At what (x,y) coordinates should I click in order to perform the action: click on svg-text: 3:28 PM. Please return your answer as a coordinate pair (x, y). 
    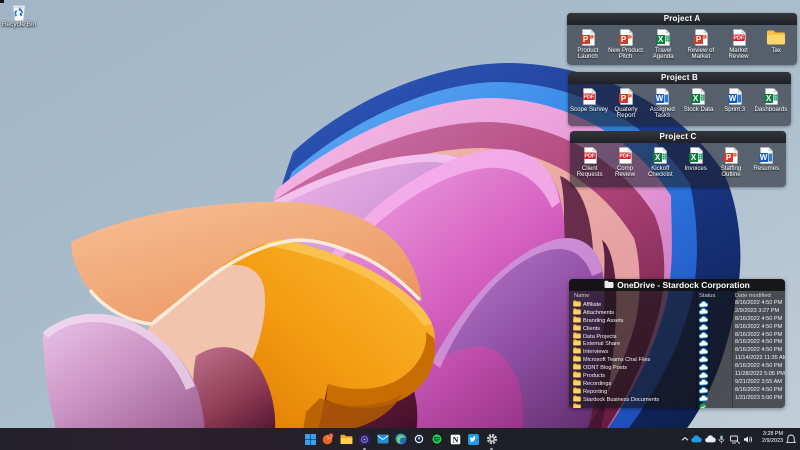
    Looking at the image, I should click on (773, 434).